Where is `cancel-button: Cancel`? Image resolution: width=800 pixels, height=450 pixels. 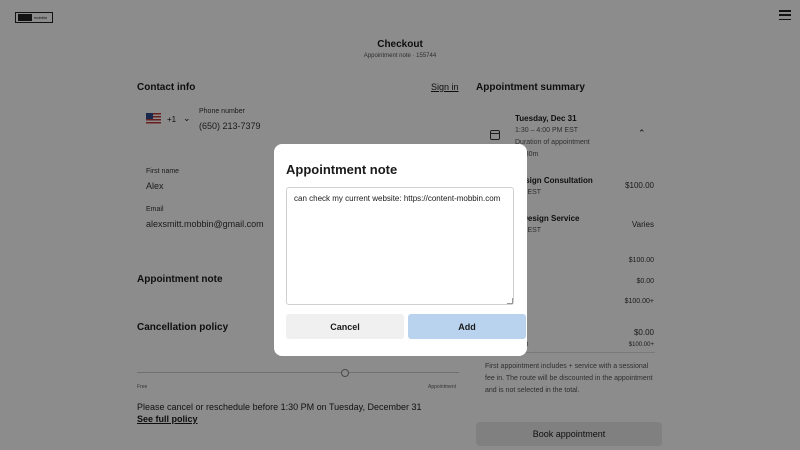 cancel-button: Cancel is located at coordinates (345, 326).